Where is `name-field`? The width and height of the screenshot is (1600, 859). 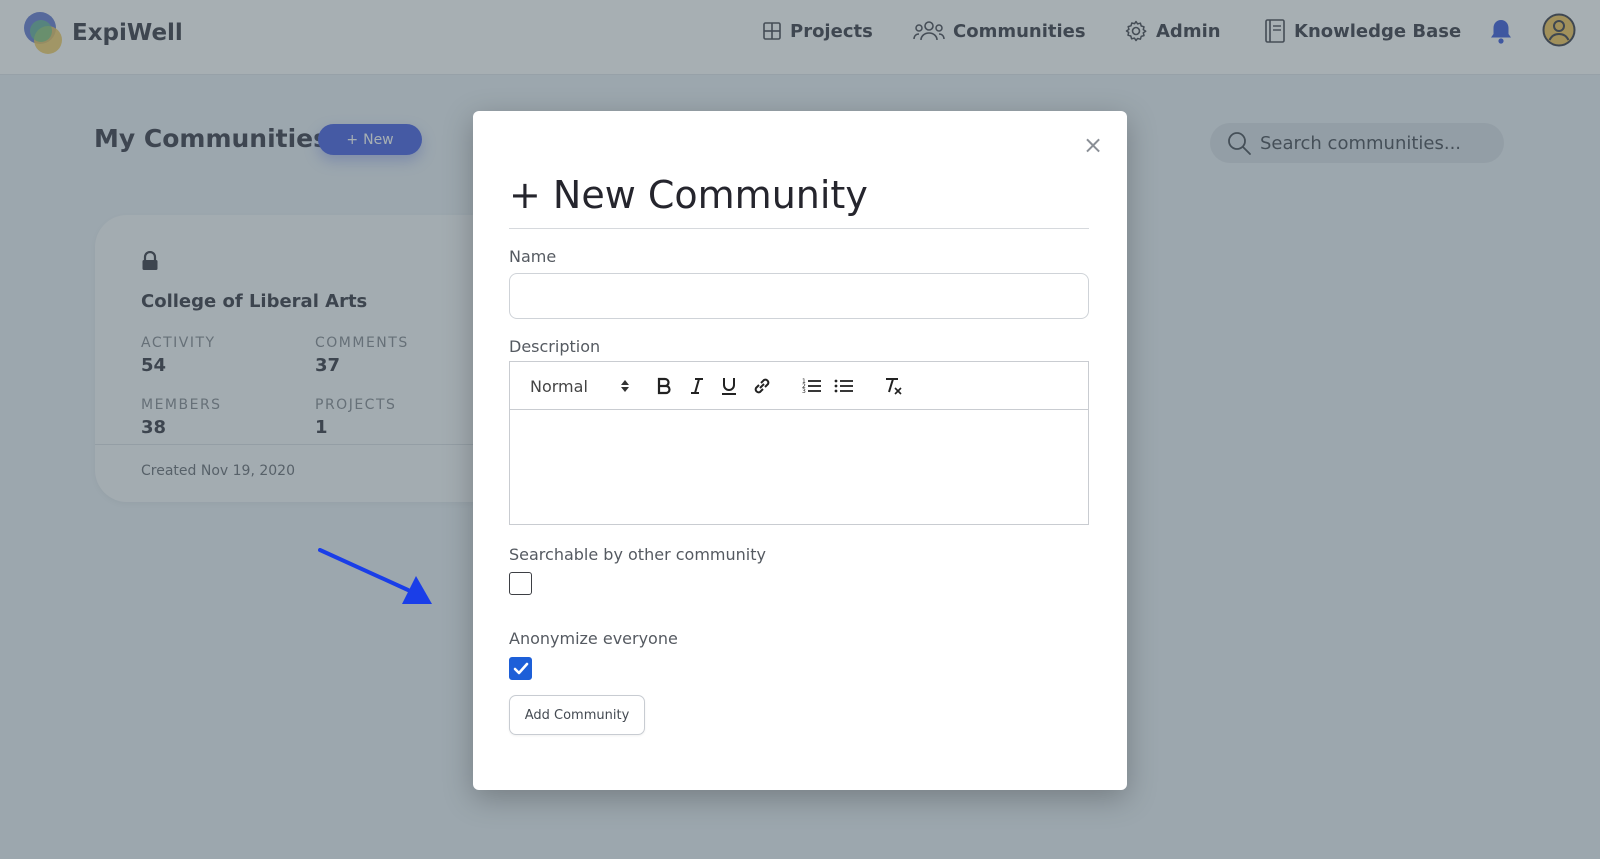
name-field is located at coordinates (799, 296).